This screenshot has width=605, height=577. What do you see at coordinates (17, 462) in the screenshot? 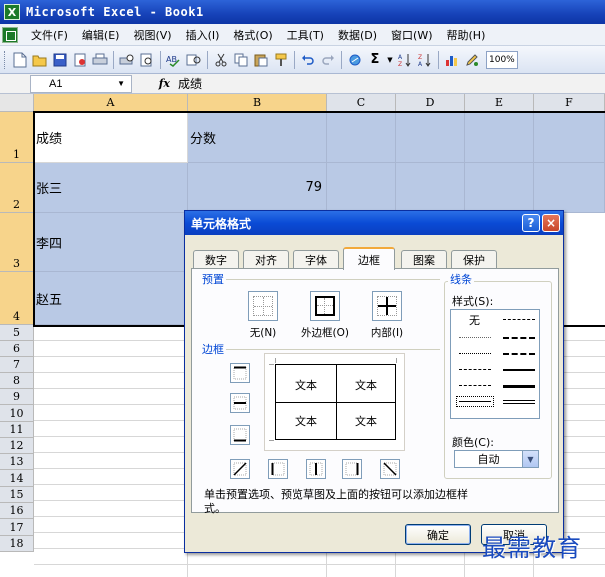
I see `row-header-13: 13` at bounding box center [17, 462].